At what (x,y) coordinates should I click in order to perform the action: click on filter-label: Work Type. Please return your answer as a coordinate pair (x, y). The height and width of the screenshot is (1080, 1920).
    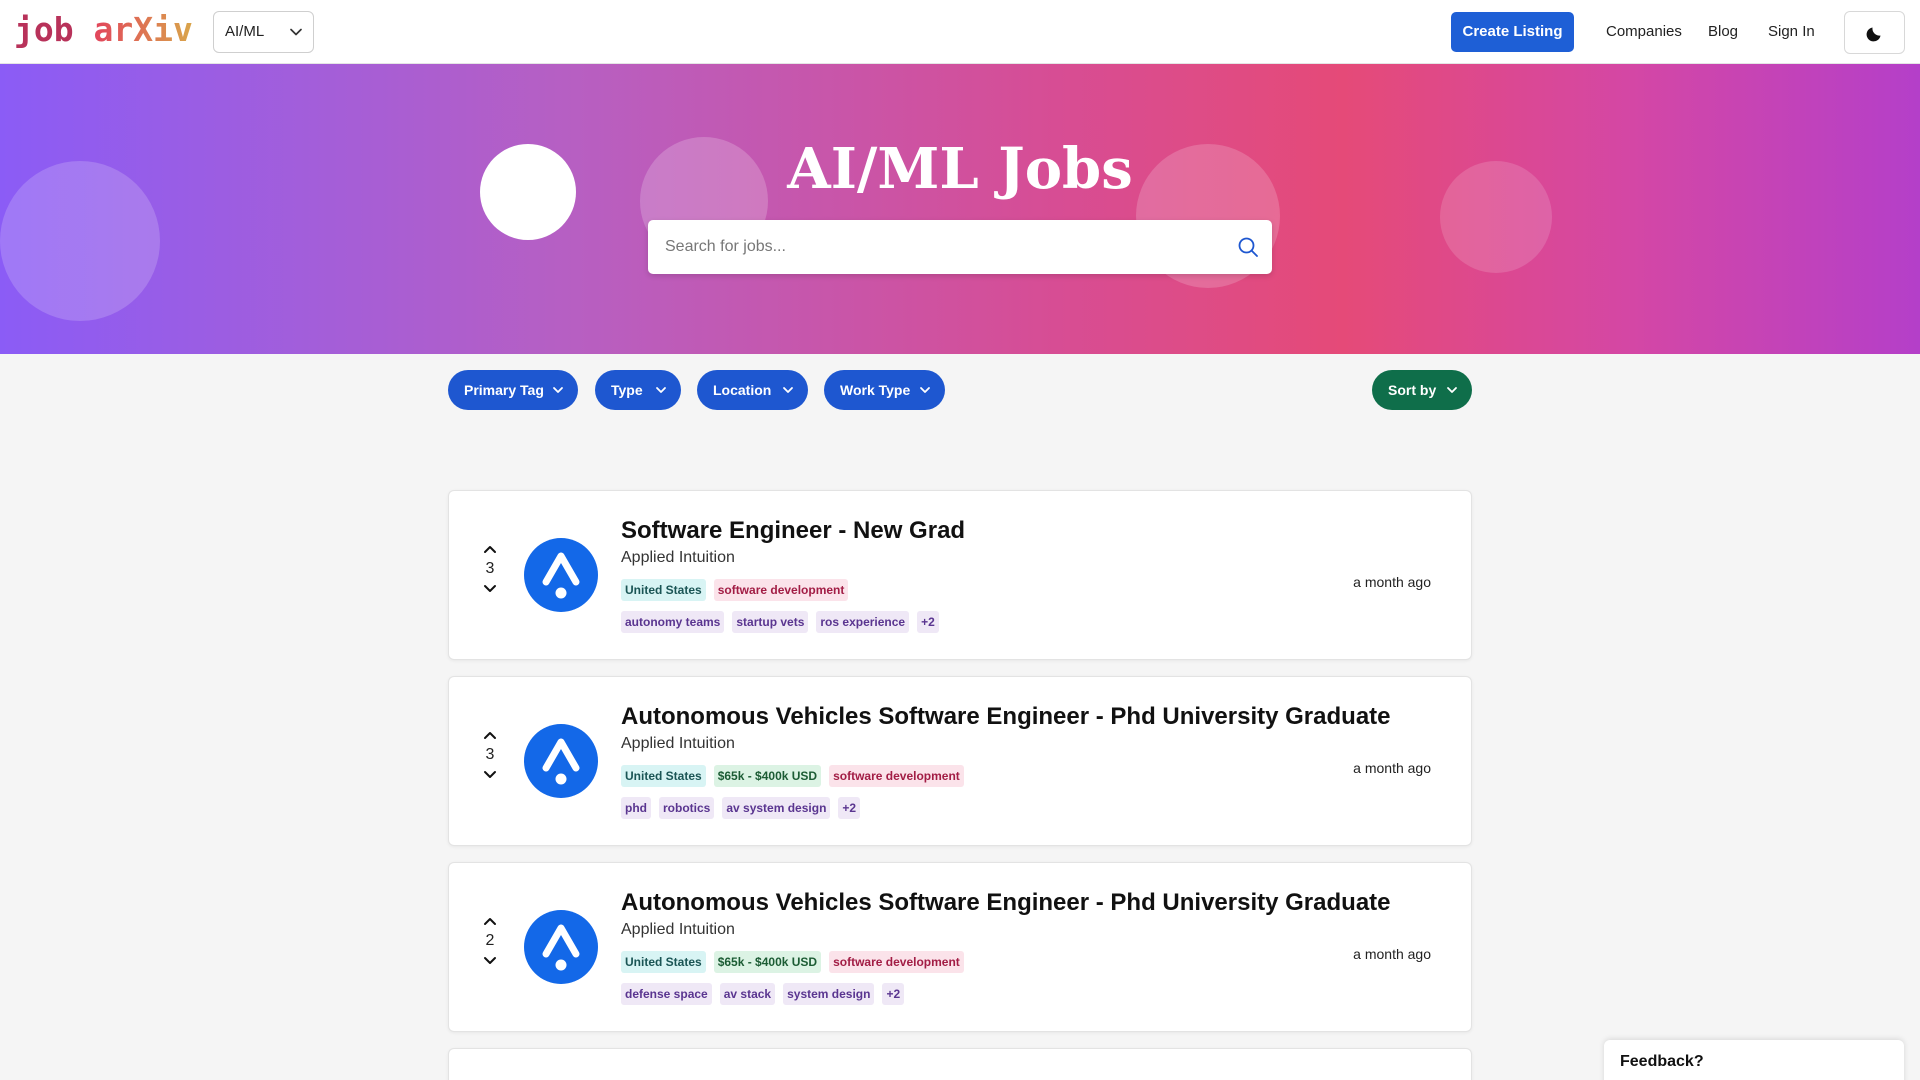
    Looking at the image, I should click on (875, 390).